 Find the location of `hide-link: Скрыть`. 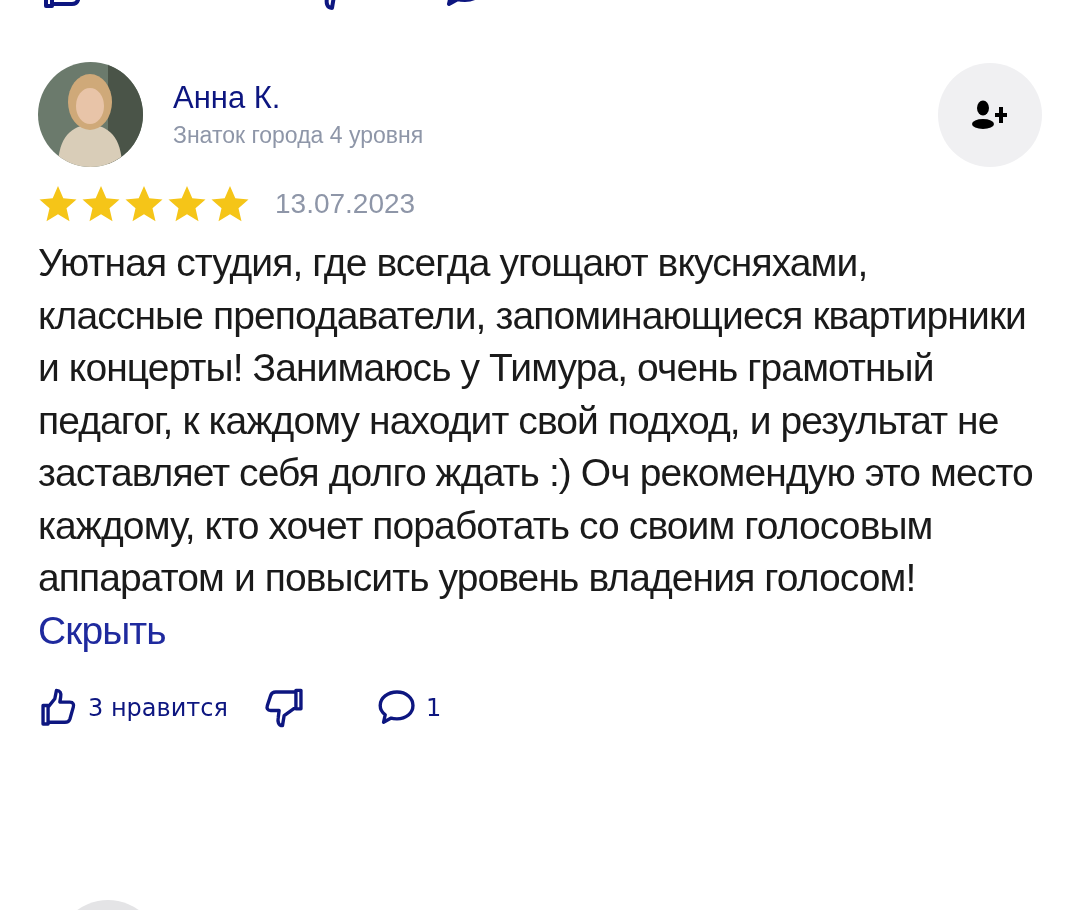

hide-link: Скрыть is located at coordinates (102, 630).